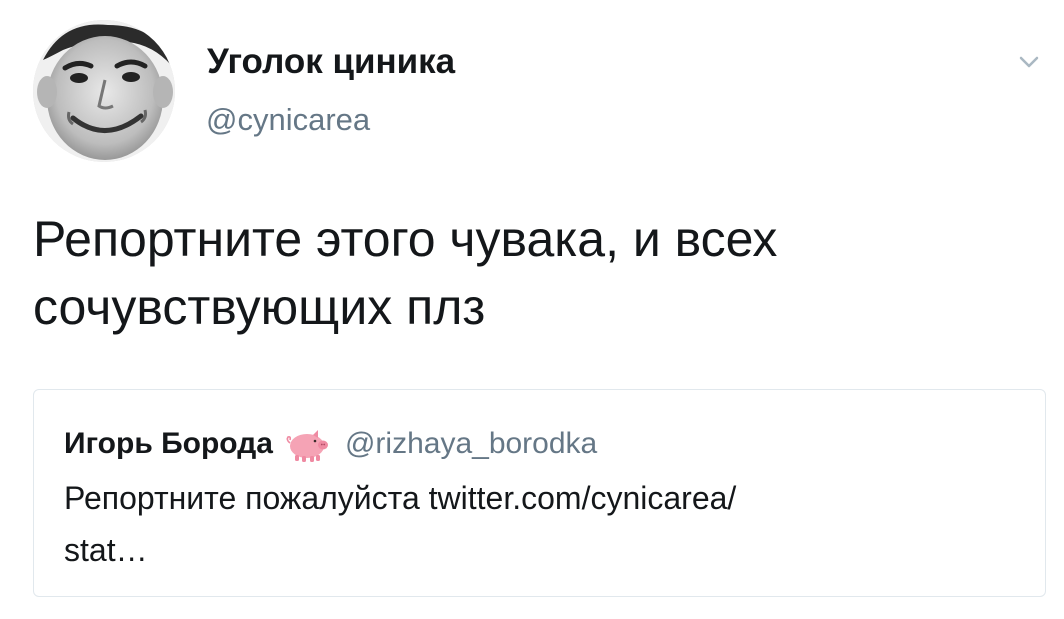 The height and width of the screenshot is (619, 1064). Describe the element at coordinates (331, 61) in the screenshot. I see `display-name: Уголок циника` at that location.